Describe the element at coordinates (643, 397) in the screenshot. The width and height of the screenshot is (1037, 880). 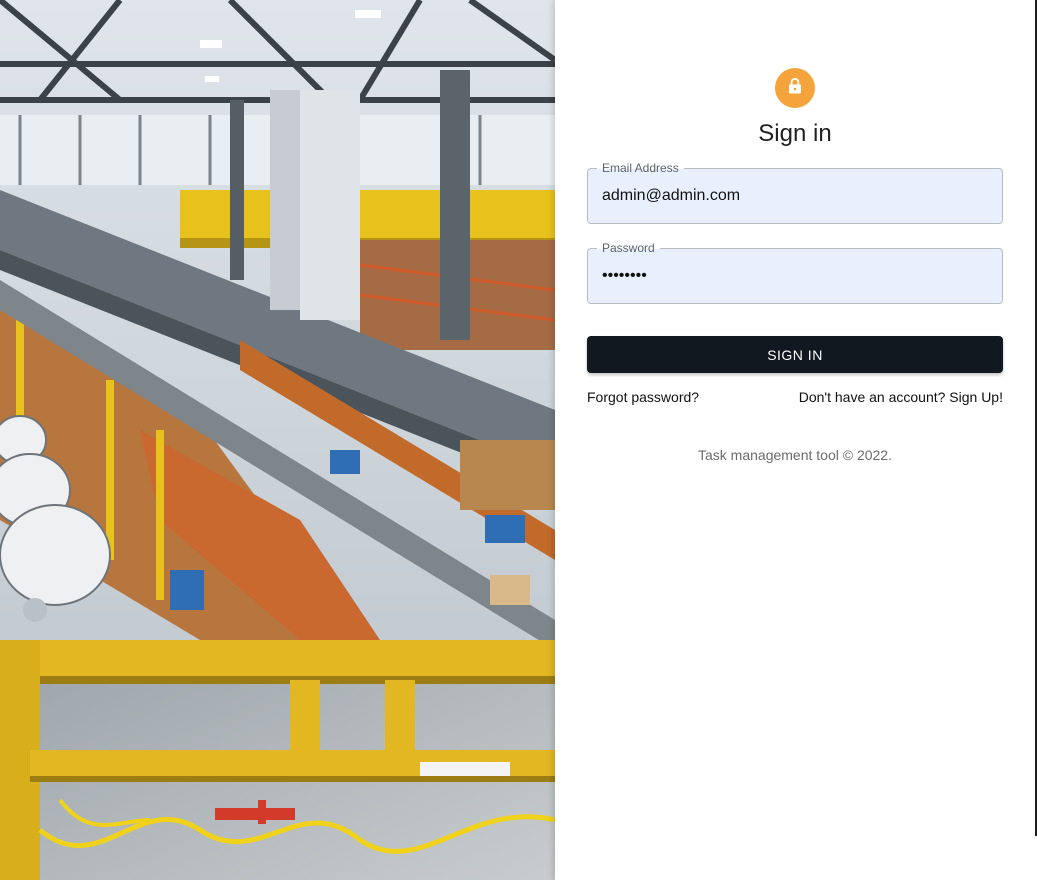
I see `forgot-password-link: Forgot password?` at that location.